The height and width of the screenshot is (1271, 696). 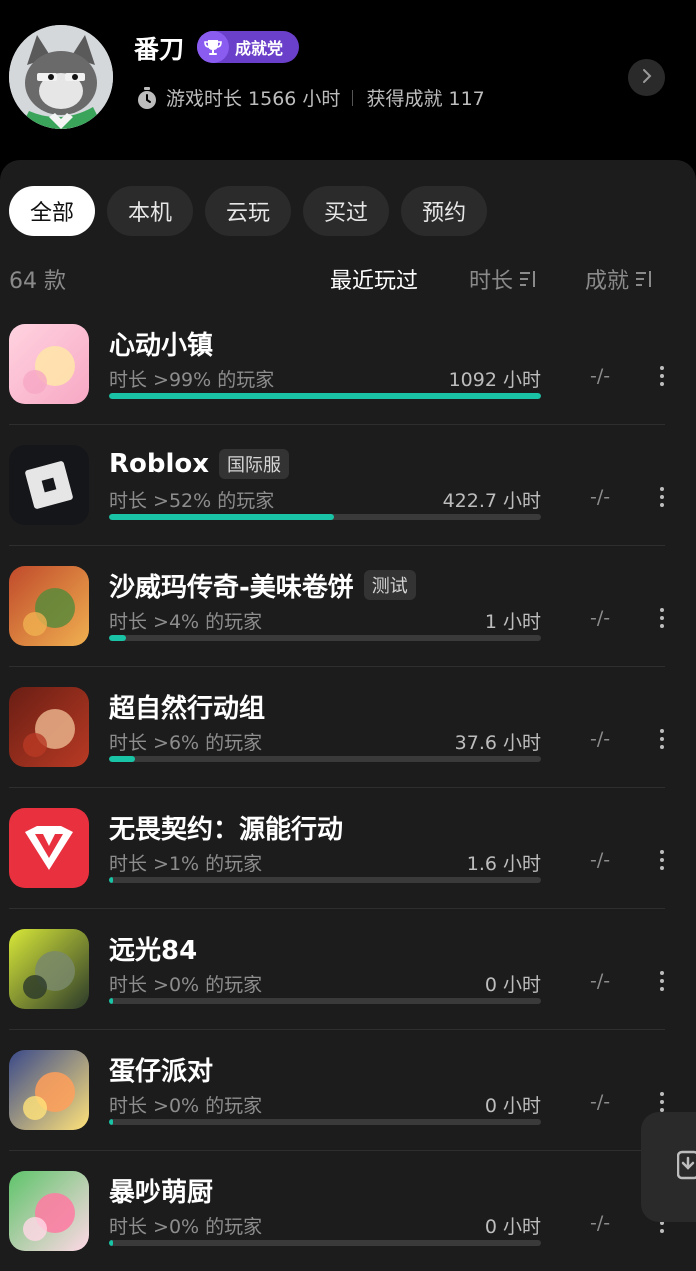 I want to click on game-name: 蛋仔派对, so click(x=161, y=1071).